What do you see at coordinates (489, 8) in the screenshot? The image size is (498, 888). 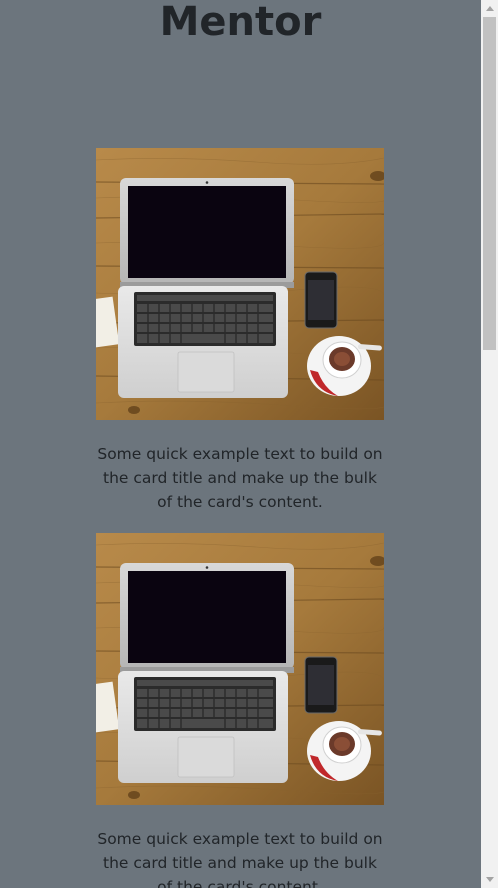 I see `scroll-up-arrow-icon` at bounding box center [489, 8].